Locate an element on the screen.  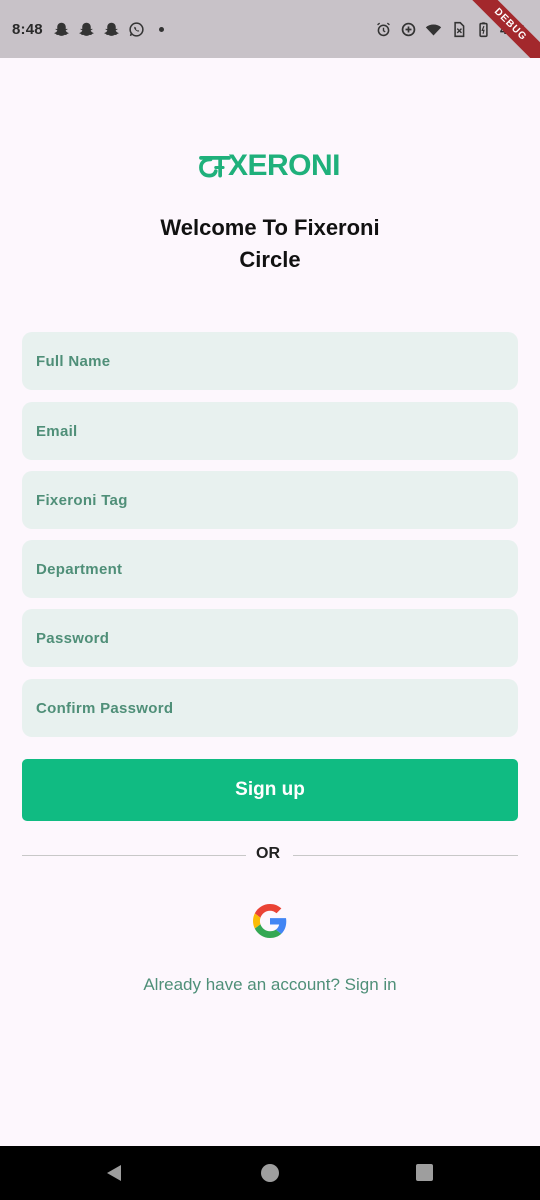
google-icon is located at coordinates (270, 921).